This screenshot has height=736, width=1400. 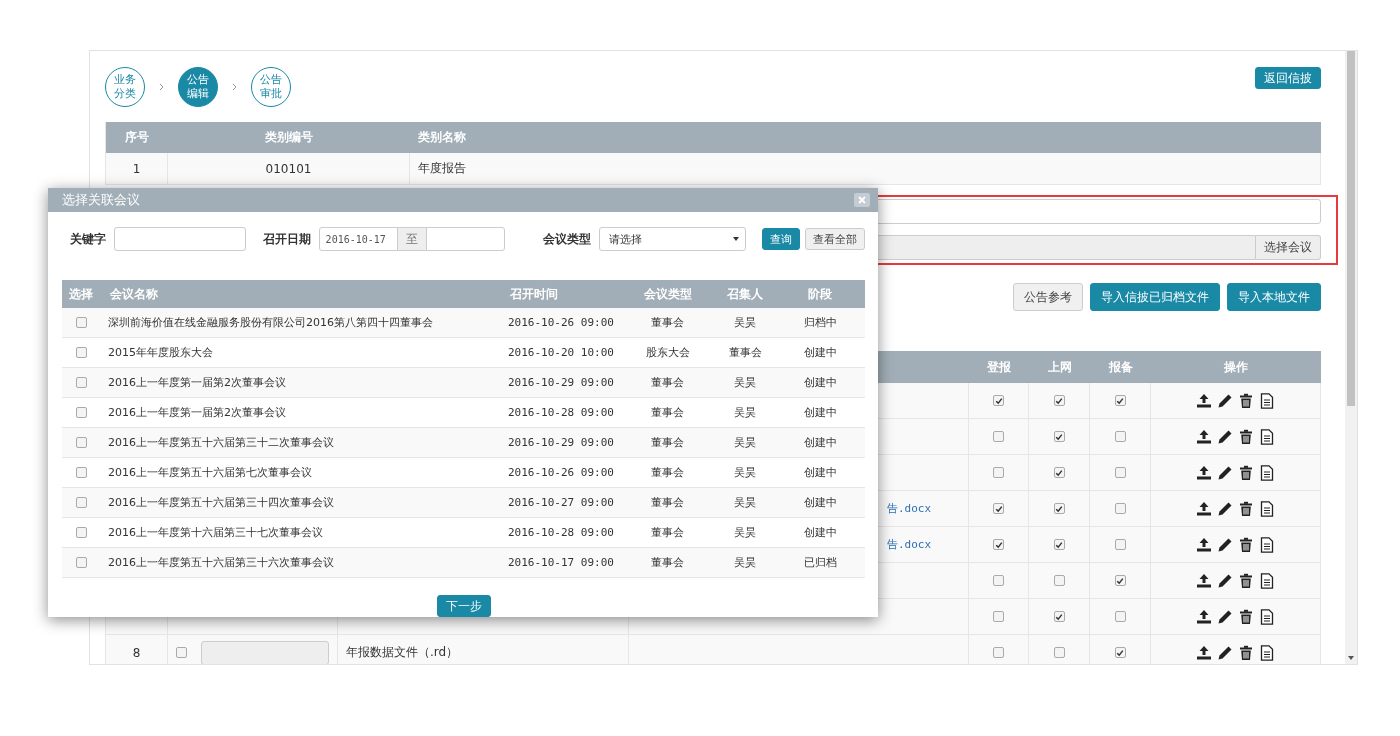 What do you see at coordinates (137, 169) in the screenshot?
I see `table-cell: 1` at bounding box center [137, 169].